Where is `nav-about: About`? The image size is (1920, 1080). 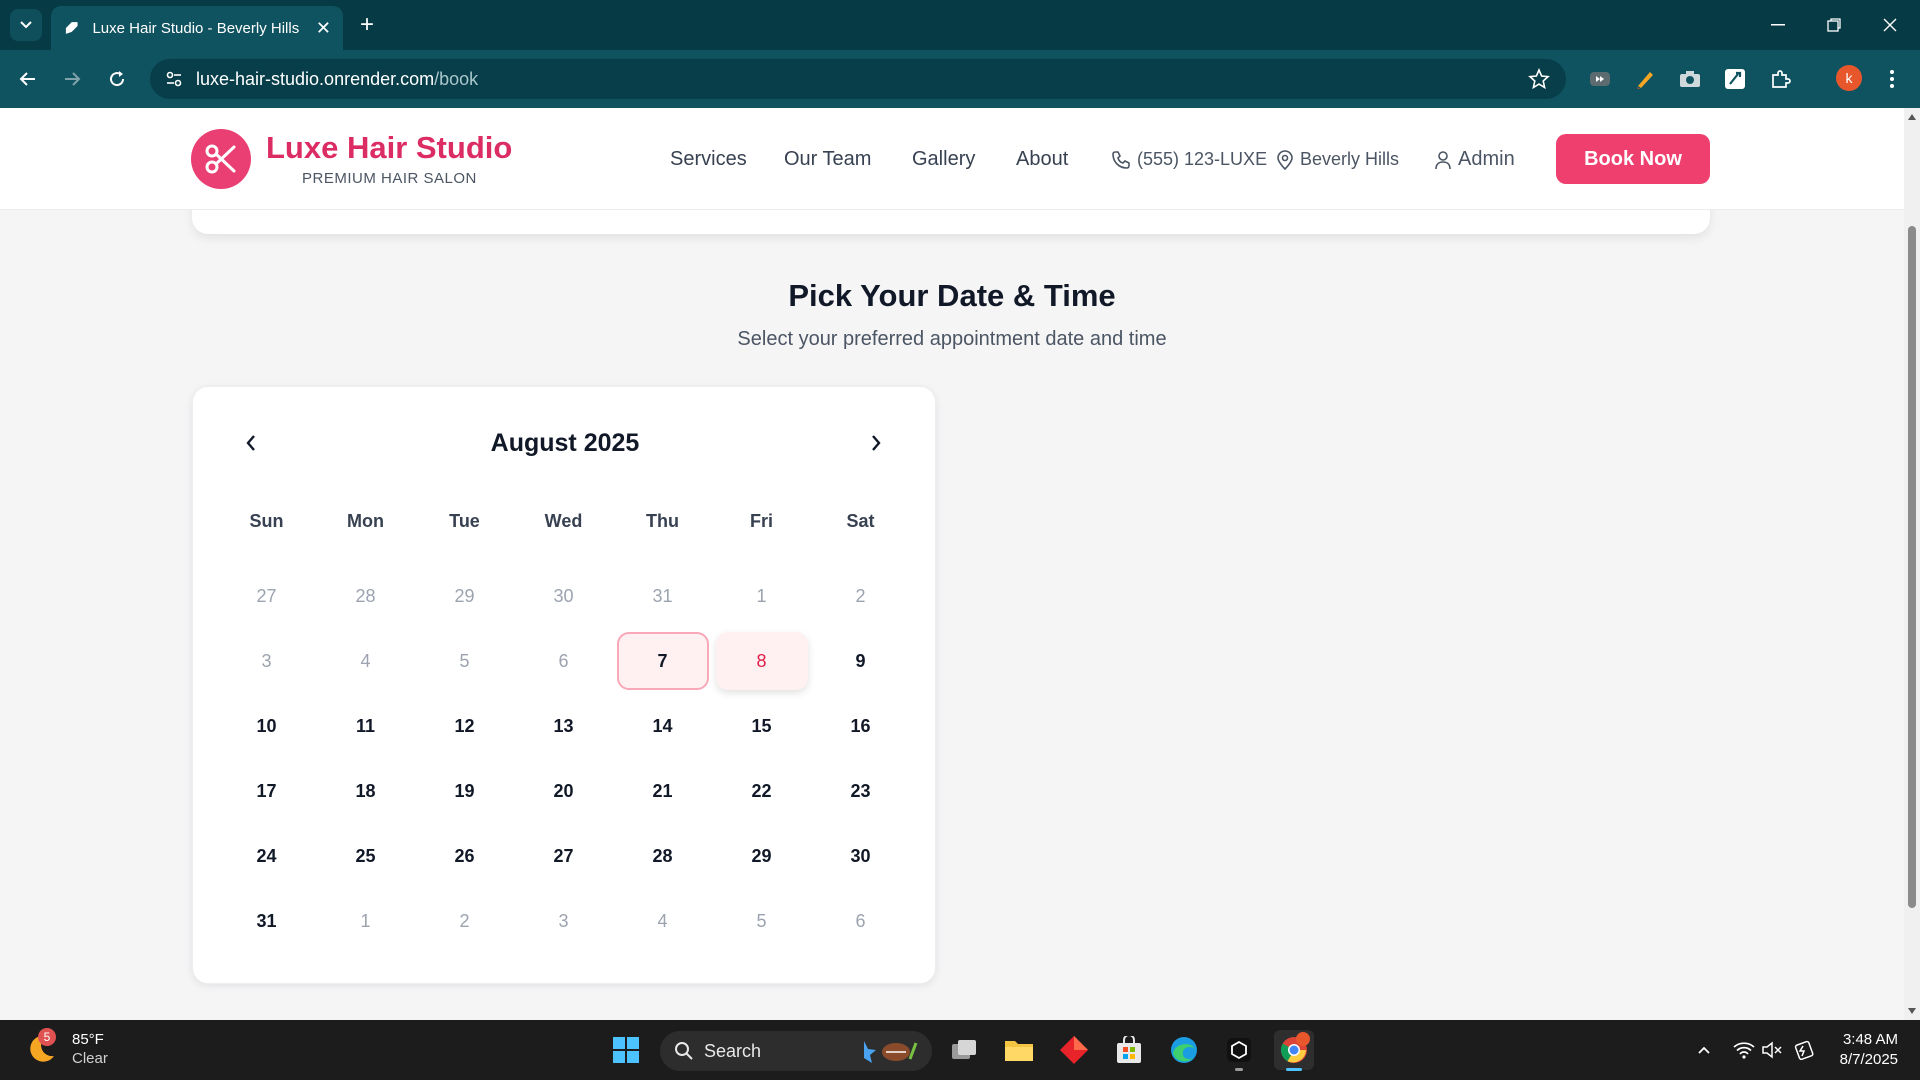 nav-about: About is located at coordinates (1042, 159).